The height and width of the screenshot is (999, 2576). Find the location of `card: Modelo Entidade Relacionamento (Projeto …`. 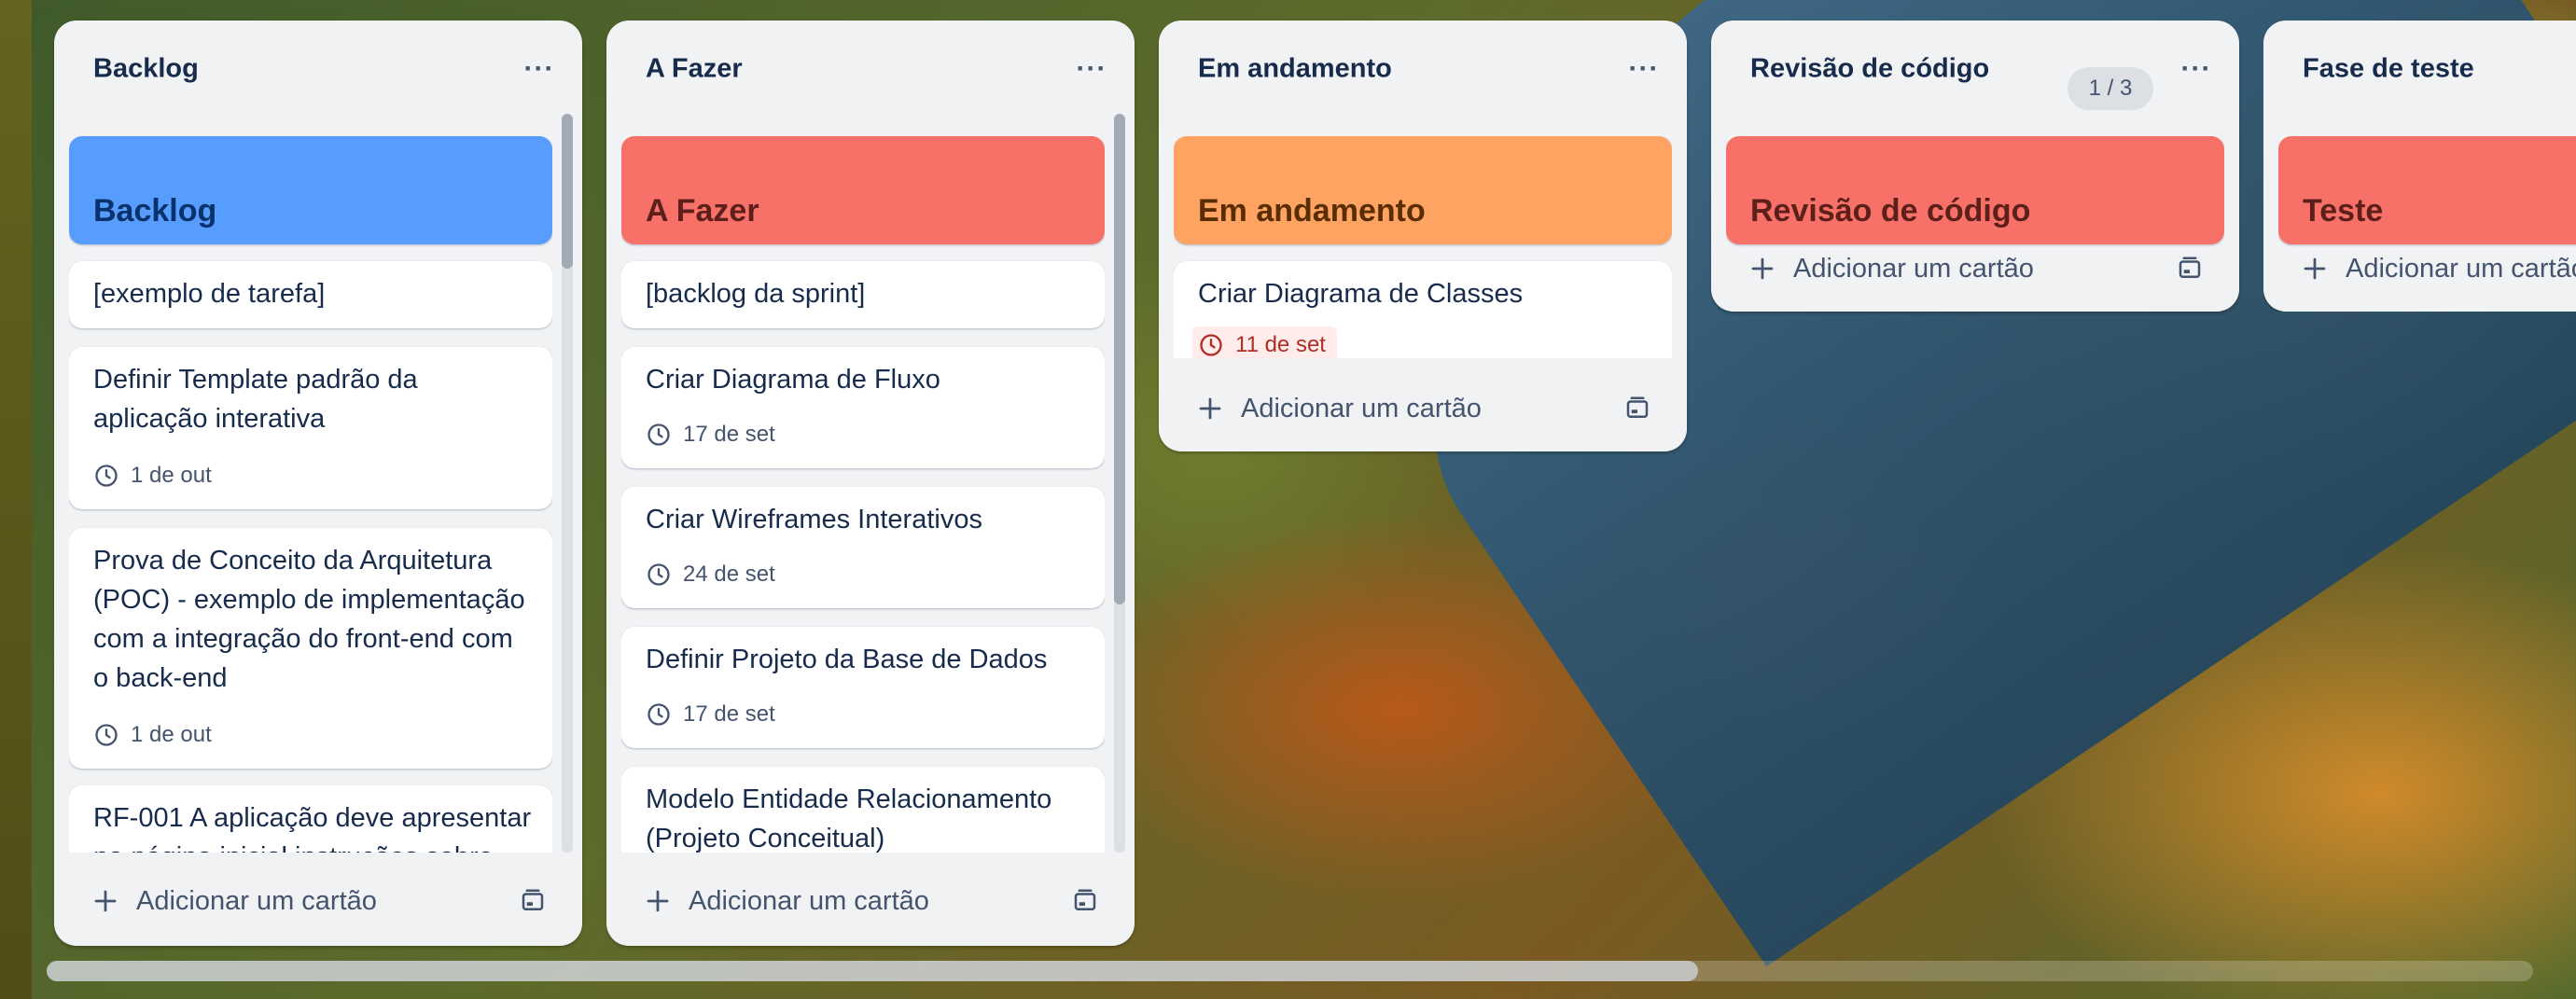

card: Modelo Entidade Relacionamento (Projeto … is located at coordinates (863, 810).